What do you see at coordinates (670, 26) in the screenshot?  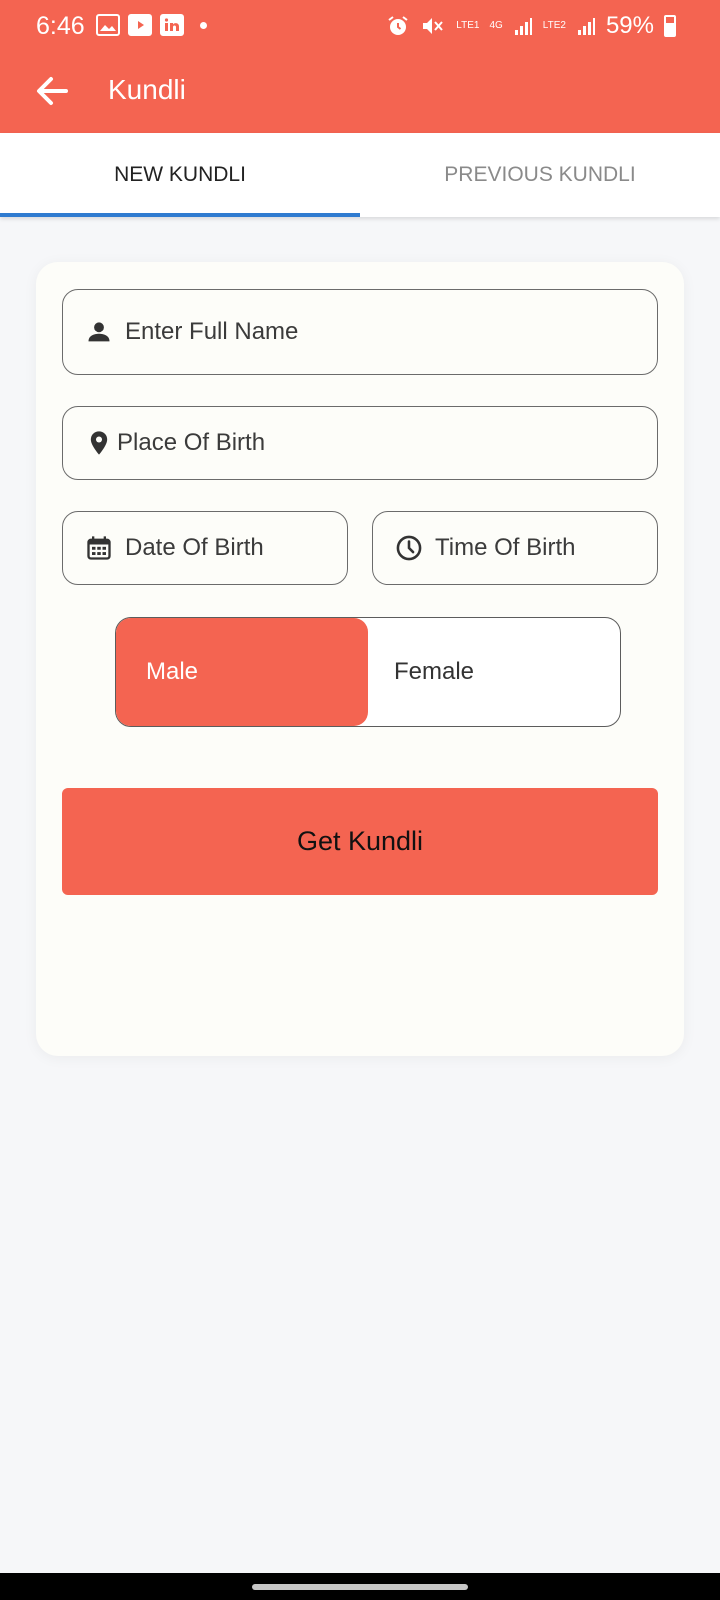 I see `battery-icon` at bounding box center [670, 26].